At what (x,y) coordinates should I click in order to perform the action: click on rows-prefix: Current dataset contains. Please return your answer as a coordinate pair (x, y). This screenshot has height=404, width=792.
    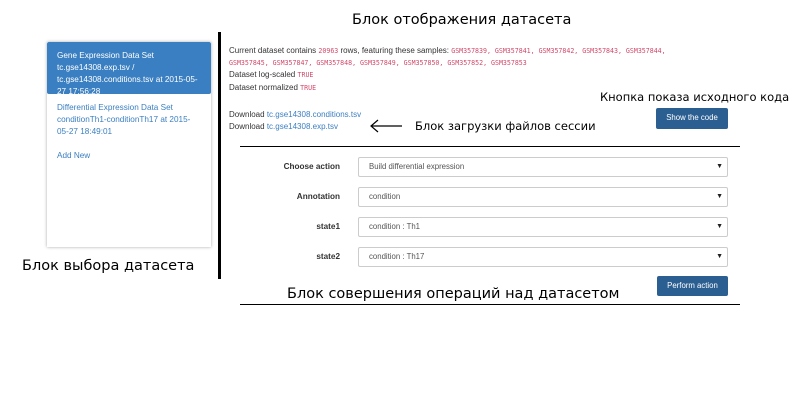
    Looking at the image, I should click on (273, 50).